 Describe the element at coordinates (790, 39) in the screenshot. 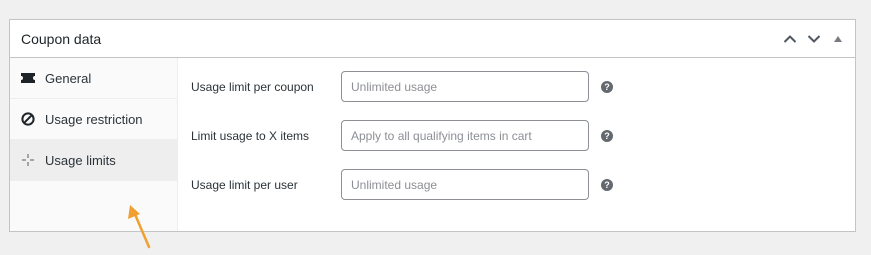

I see `chevron-up-icon` at that location.